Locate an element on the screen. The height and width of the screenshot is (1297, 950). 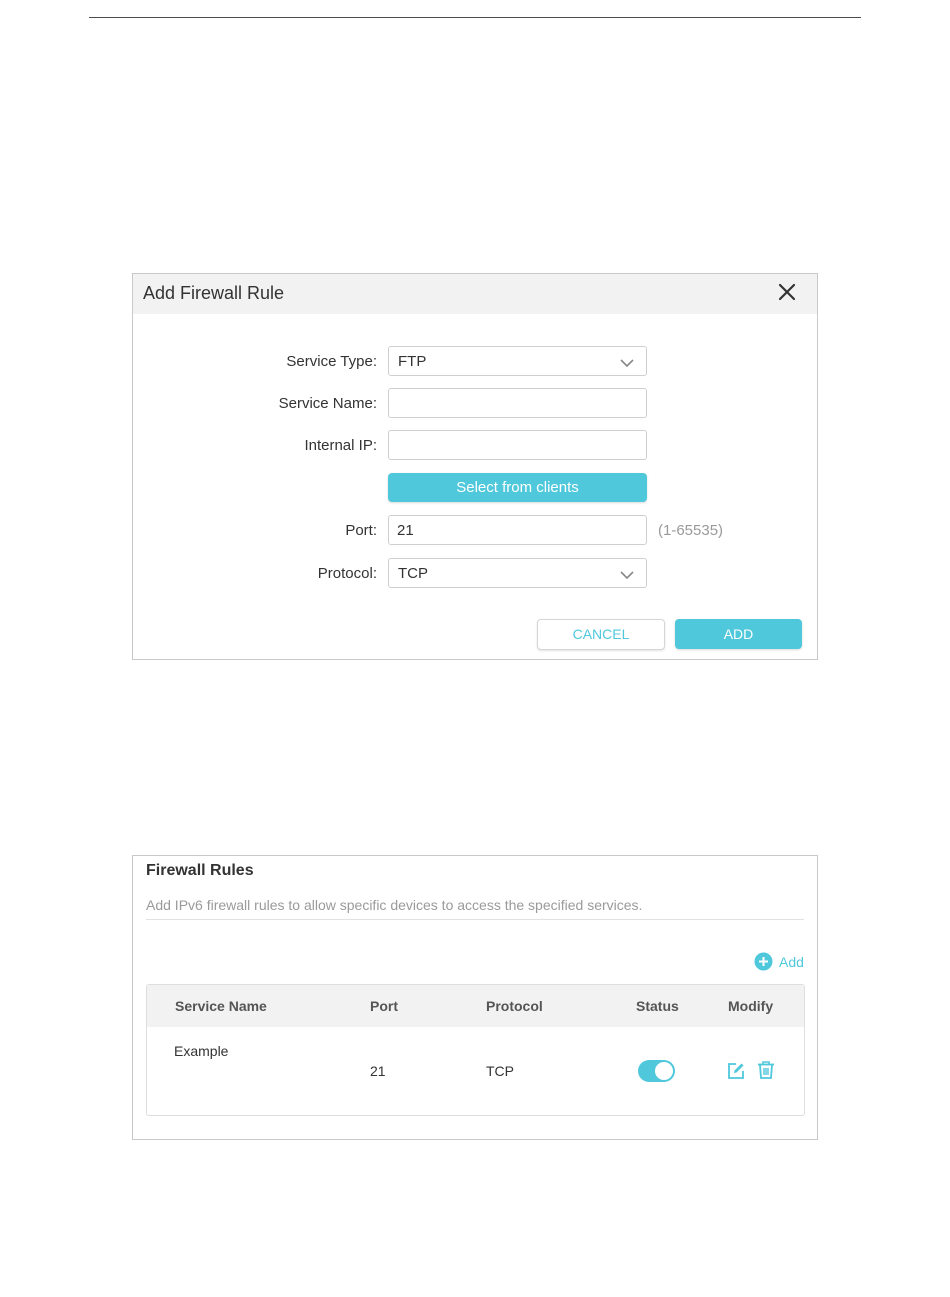
protocol-row: Protocol: TCP is located at coordinates (475, 573).